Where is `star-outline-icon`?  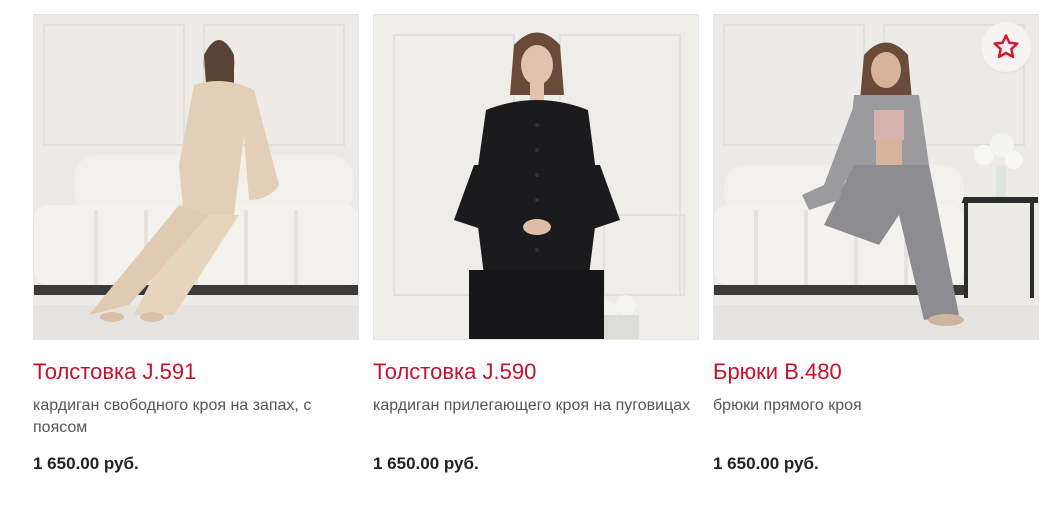 star-outline-icon is located at coordinates (1006, 46).